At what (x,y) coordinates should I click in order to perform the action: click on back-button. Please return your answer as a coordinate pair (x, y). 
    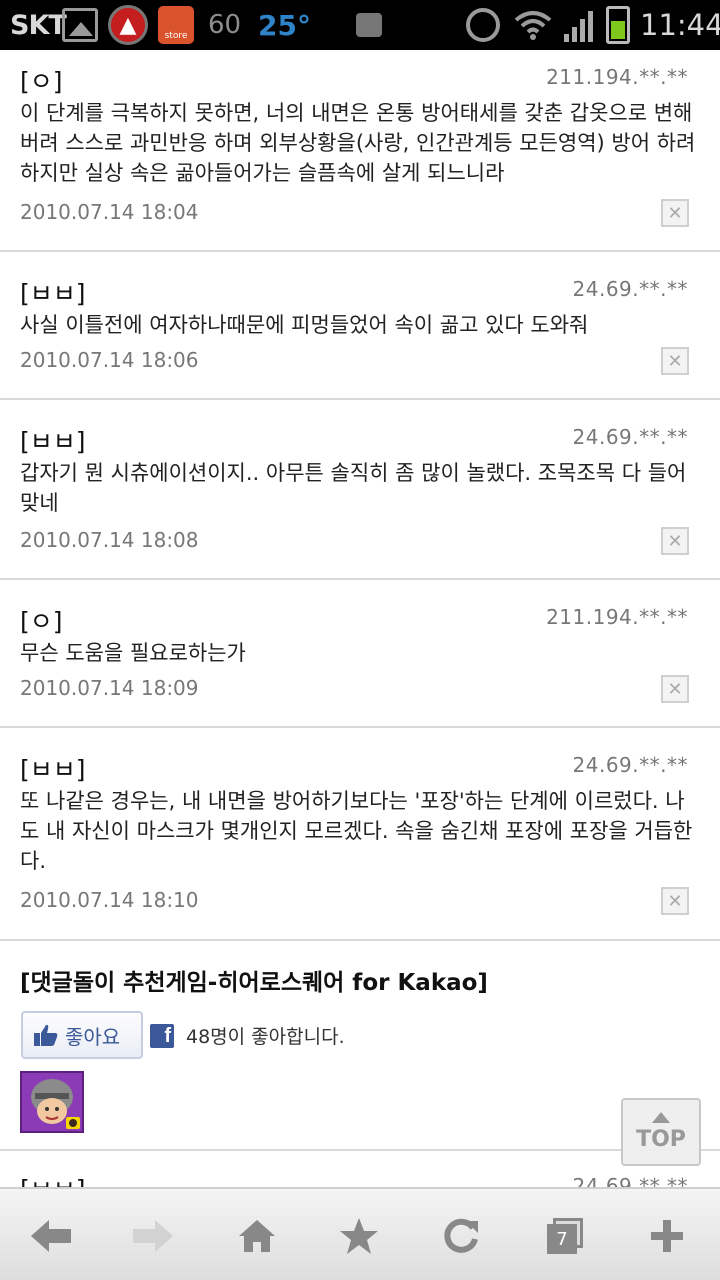
    Looking at the image, I should click on (51, 1236).